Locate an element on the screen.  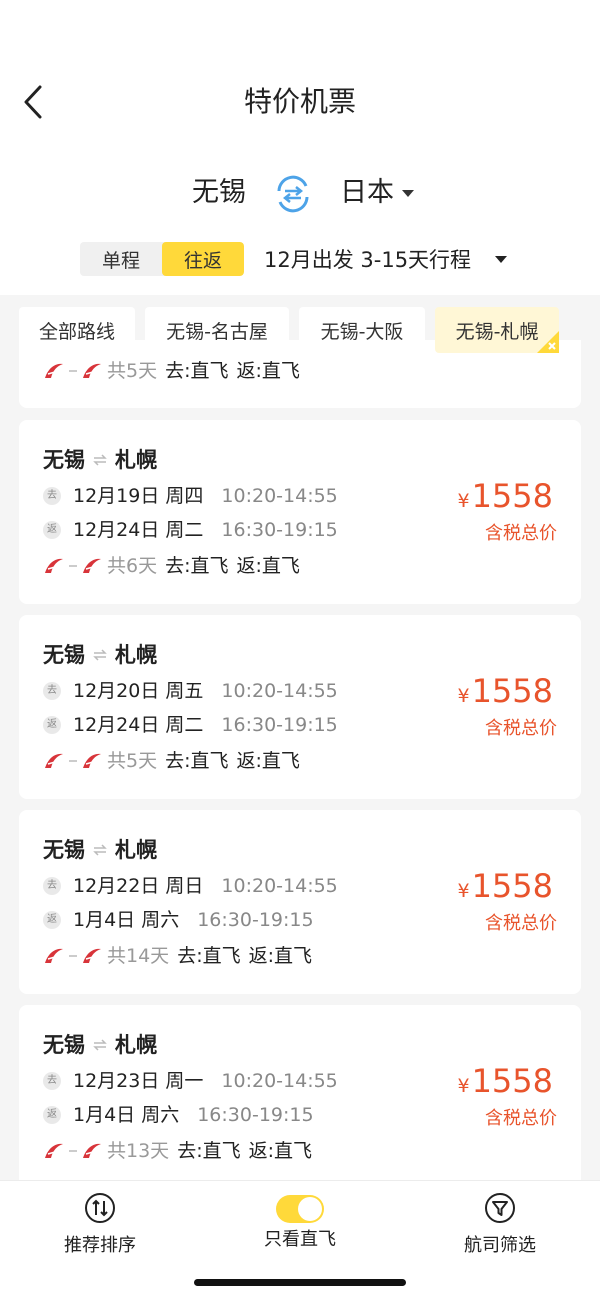
trip-options: 单程 往返 12月出发 3-15天行程 is located at coordinates (310, 259).